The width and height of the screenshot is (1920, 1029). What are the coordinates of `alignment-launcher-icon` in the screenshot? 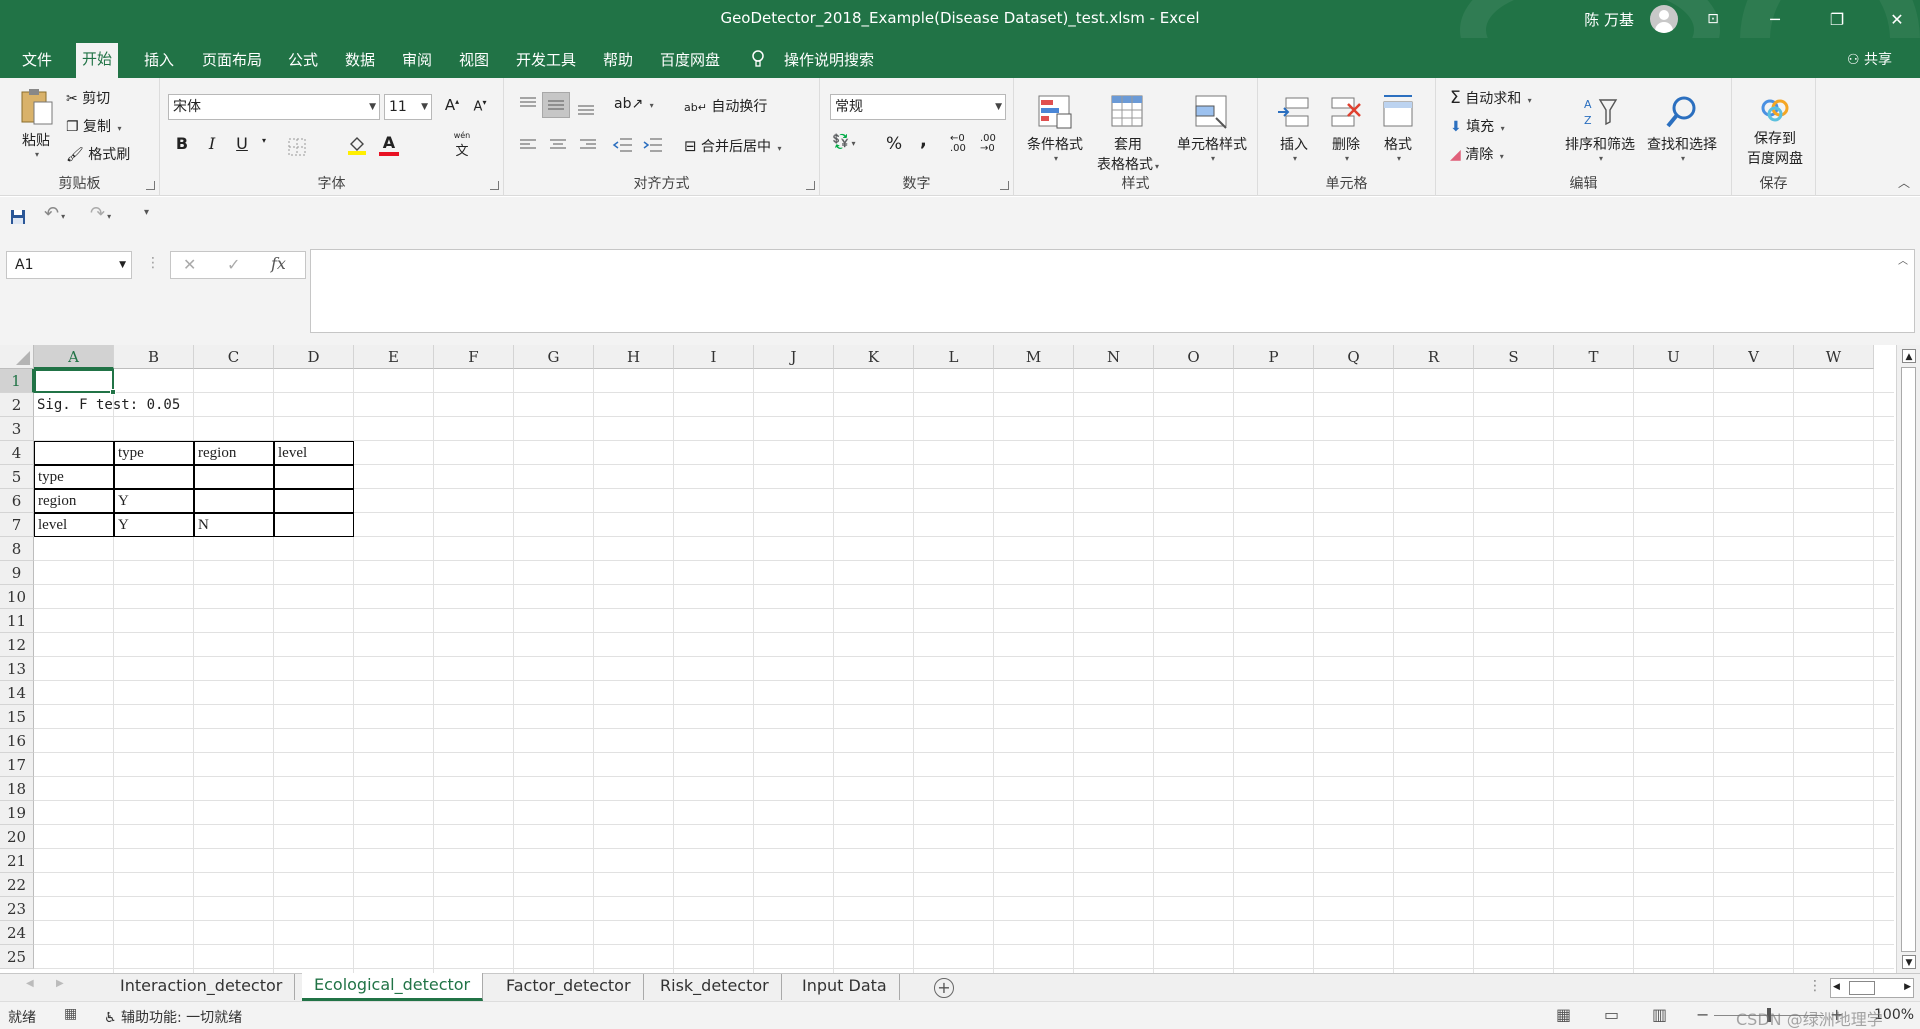 It's located at (810, 185).